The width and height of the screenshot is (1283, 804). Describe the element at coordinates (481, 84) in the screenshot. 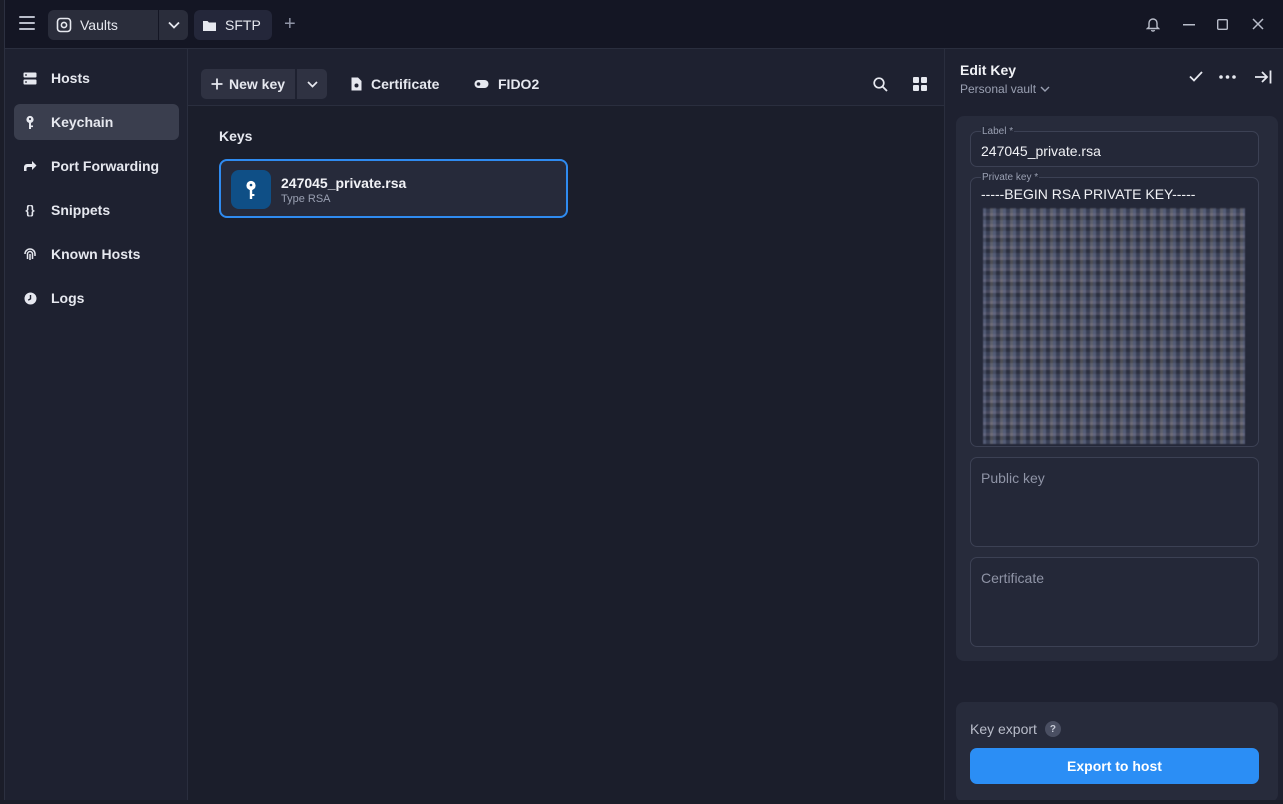

I see `fido2-icon` at that location.